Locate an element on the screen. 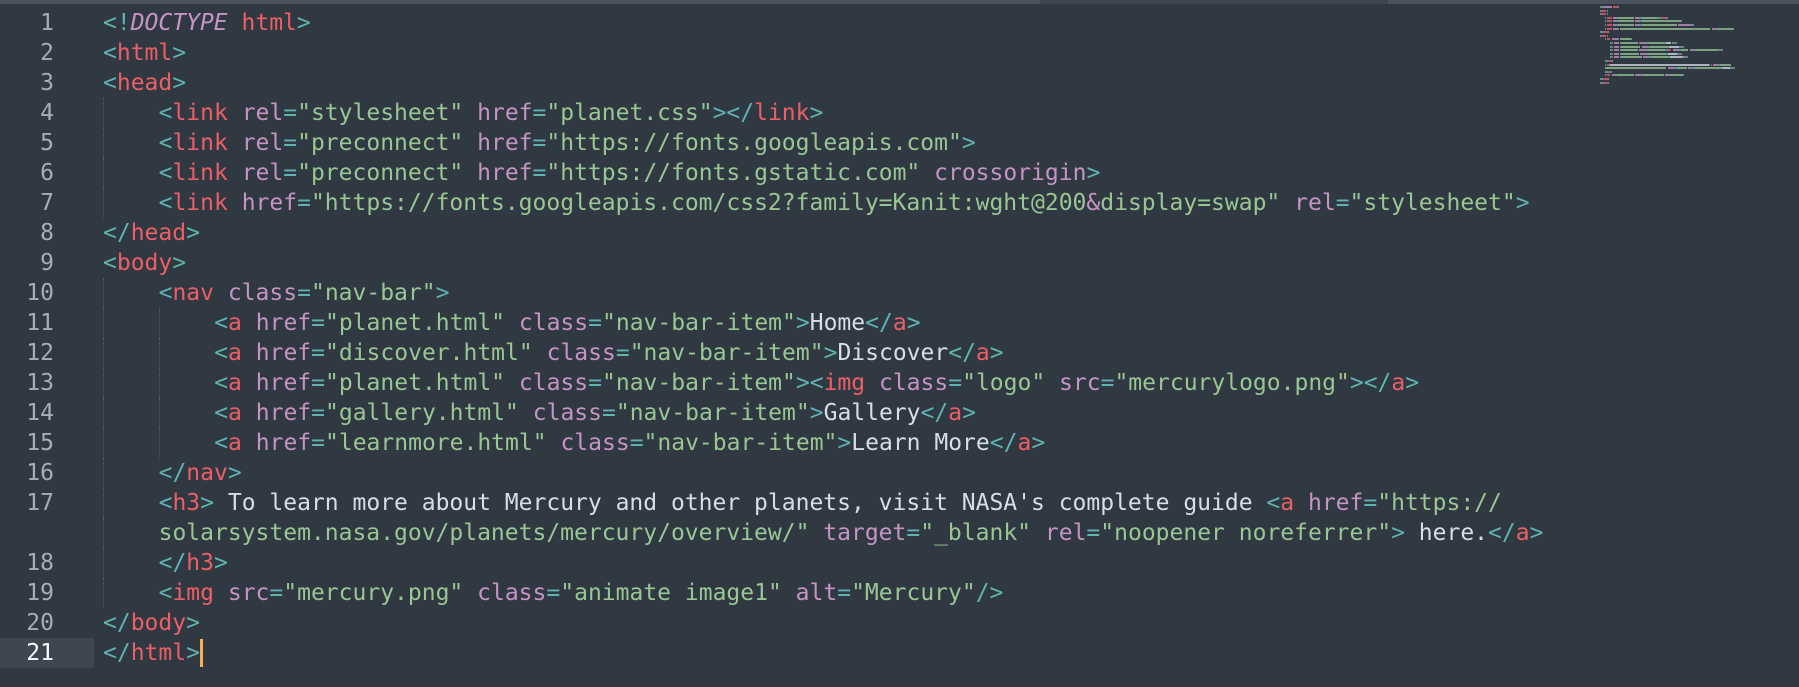 The width and height of the screenshot is (1799, 687). line-text: <!DOCTYPE html> is located at coordinates (207, 23).